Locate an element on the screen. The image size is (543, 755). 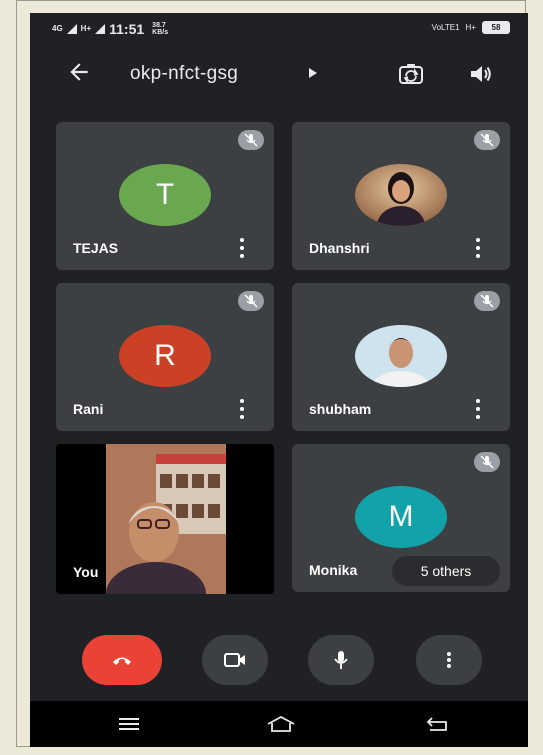
speaker-icon is located at coordinates (481, 74).